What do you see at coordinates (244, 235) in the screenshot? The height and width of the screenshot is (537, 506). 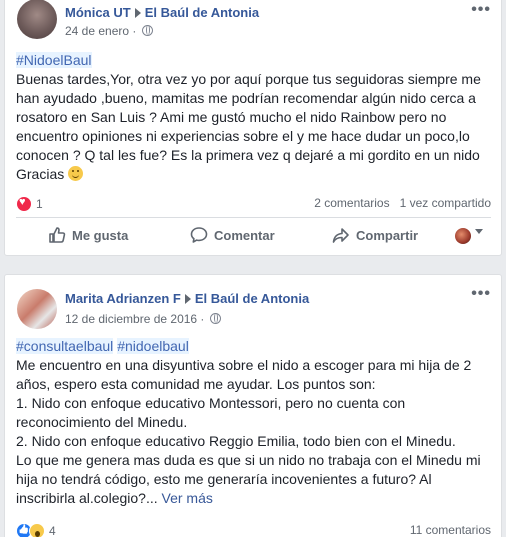 I see `comment-button-label: Comentar` at bounding box center [244, 235].